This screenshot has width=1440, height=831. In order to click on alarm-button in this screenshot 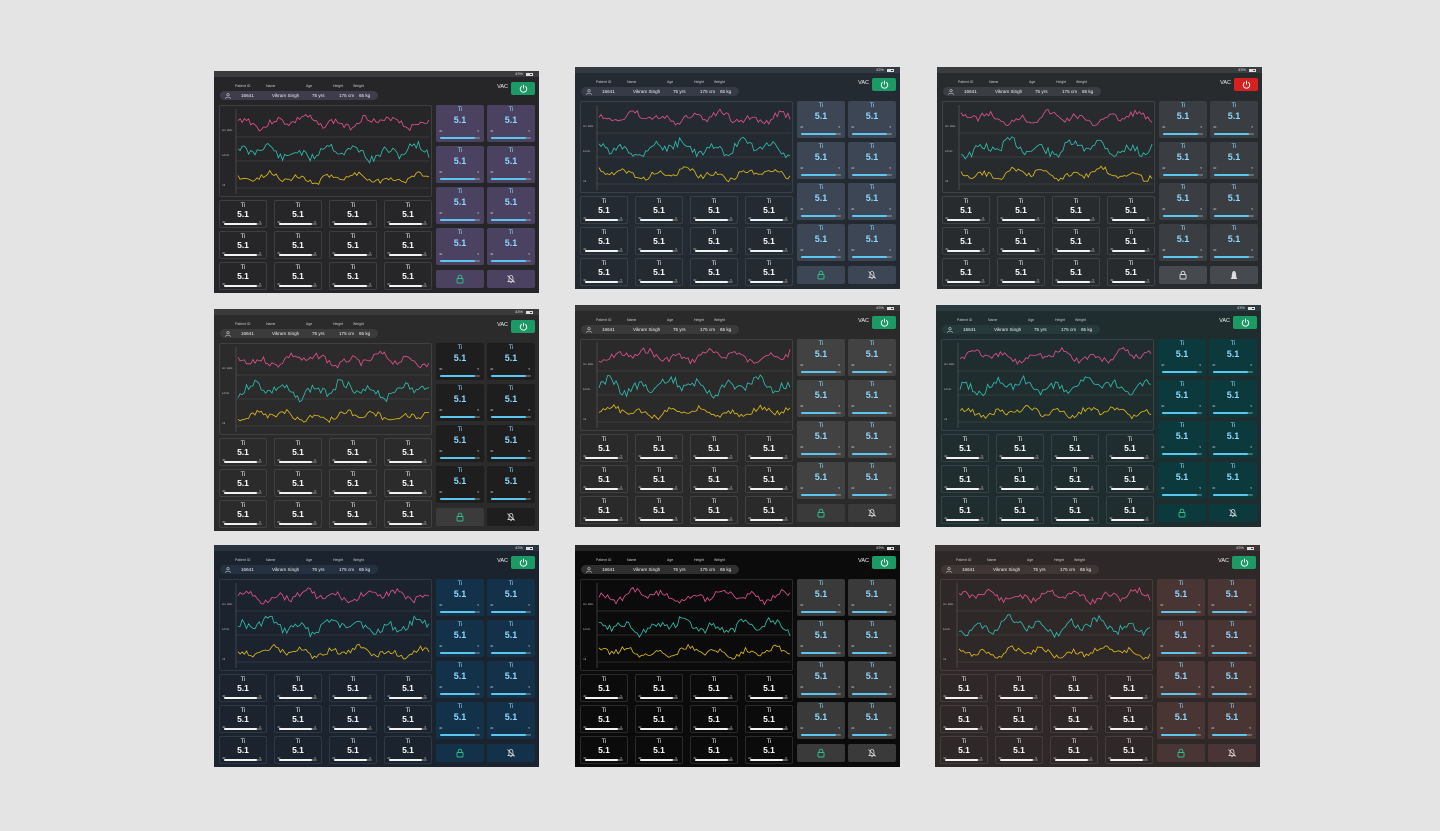, I will do `click(1234, 275)`.